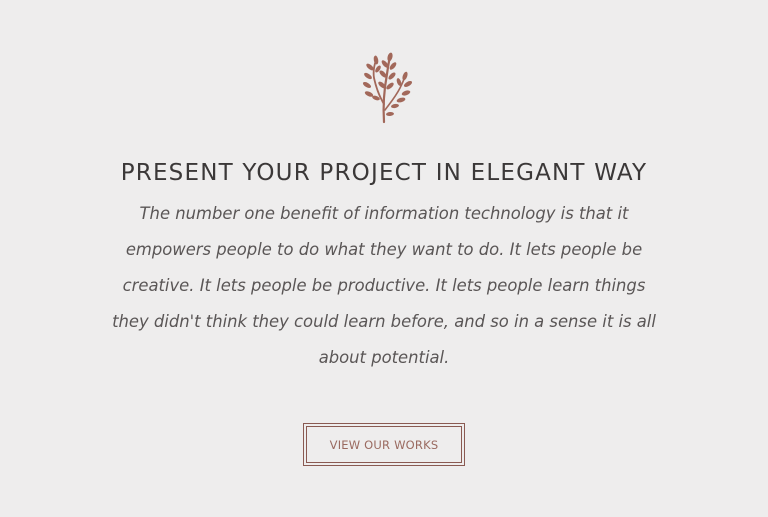  Describe the element at coordinates (384, 173) in the screenshot. I see `section-heading: PRESENT YOUR PROJECT IN ELEGANT WAY` at that location.